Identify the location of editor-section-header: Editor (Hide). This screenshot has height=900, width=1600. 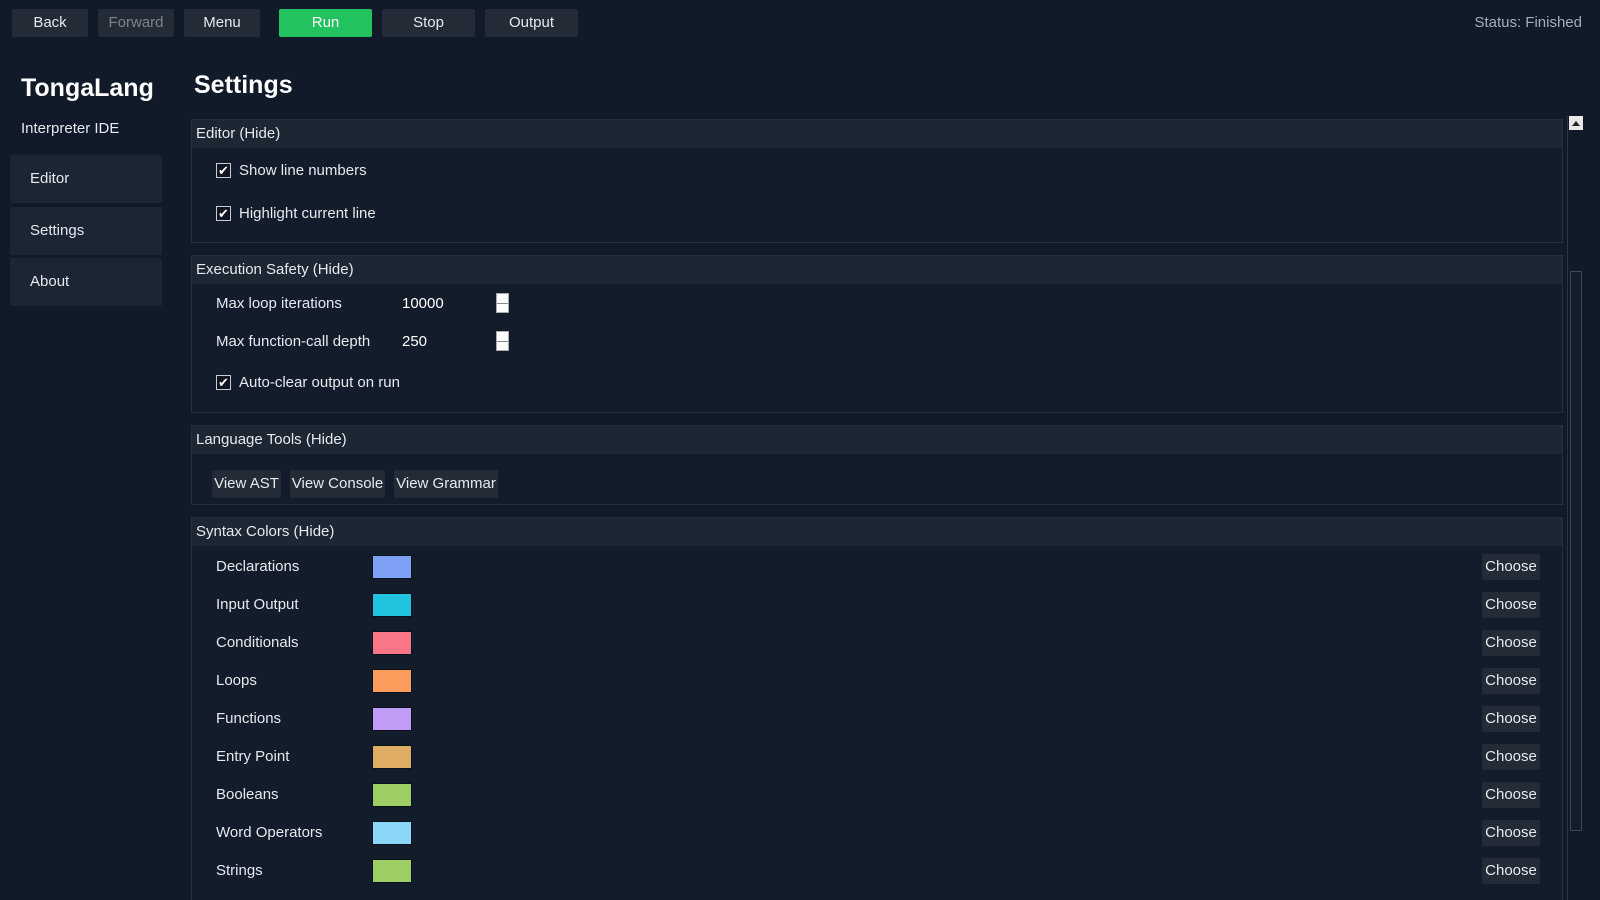
(877, 134).